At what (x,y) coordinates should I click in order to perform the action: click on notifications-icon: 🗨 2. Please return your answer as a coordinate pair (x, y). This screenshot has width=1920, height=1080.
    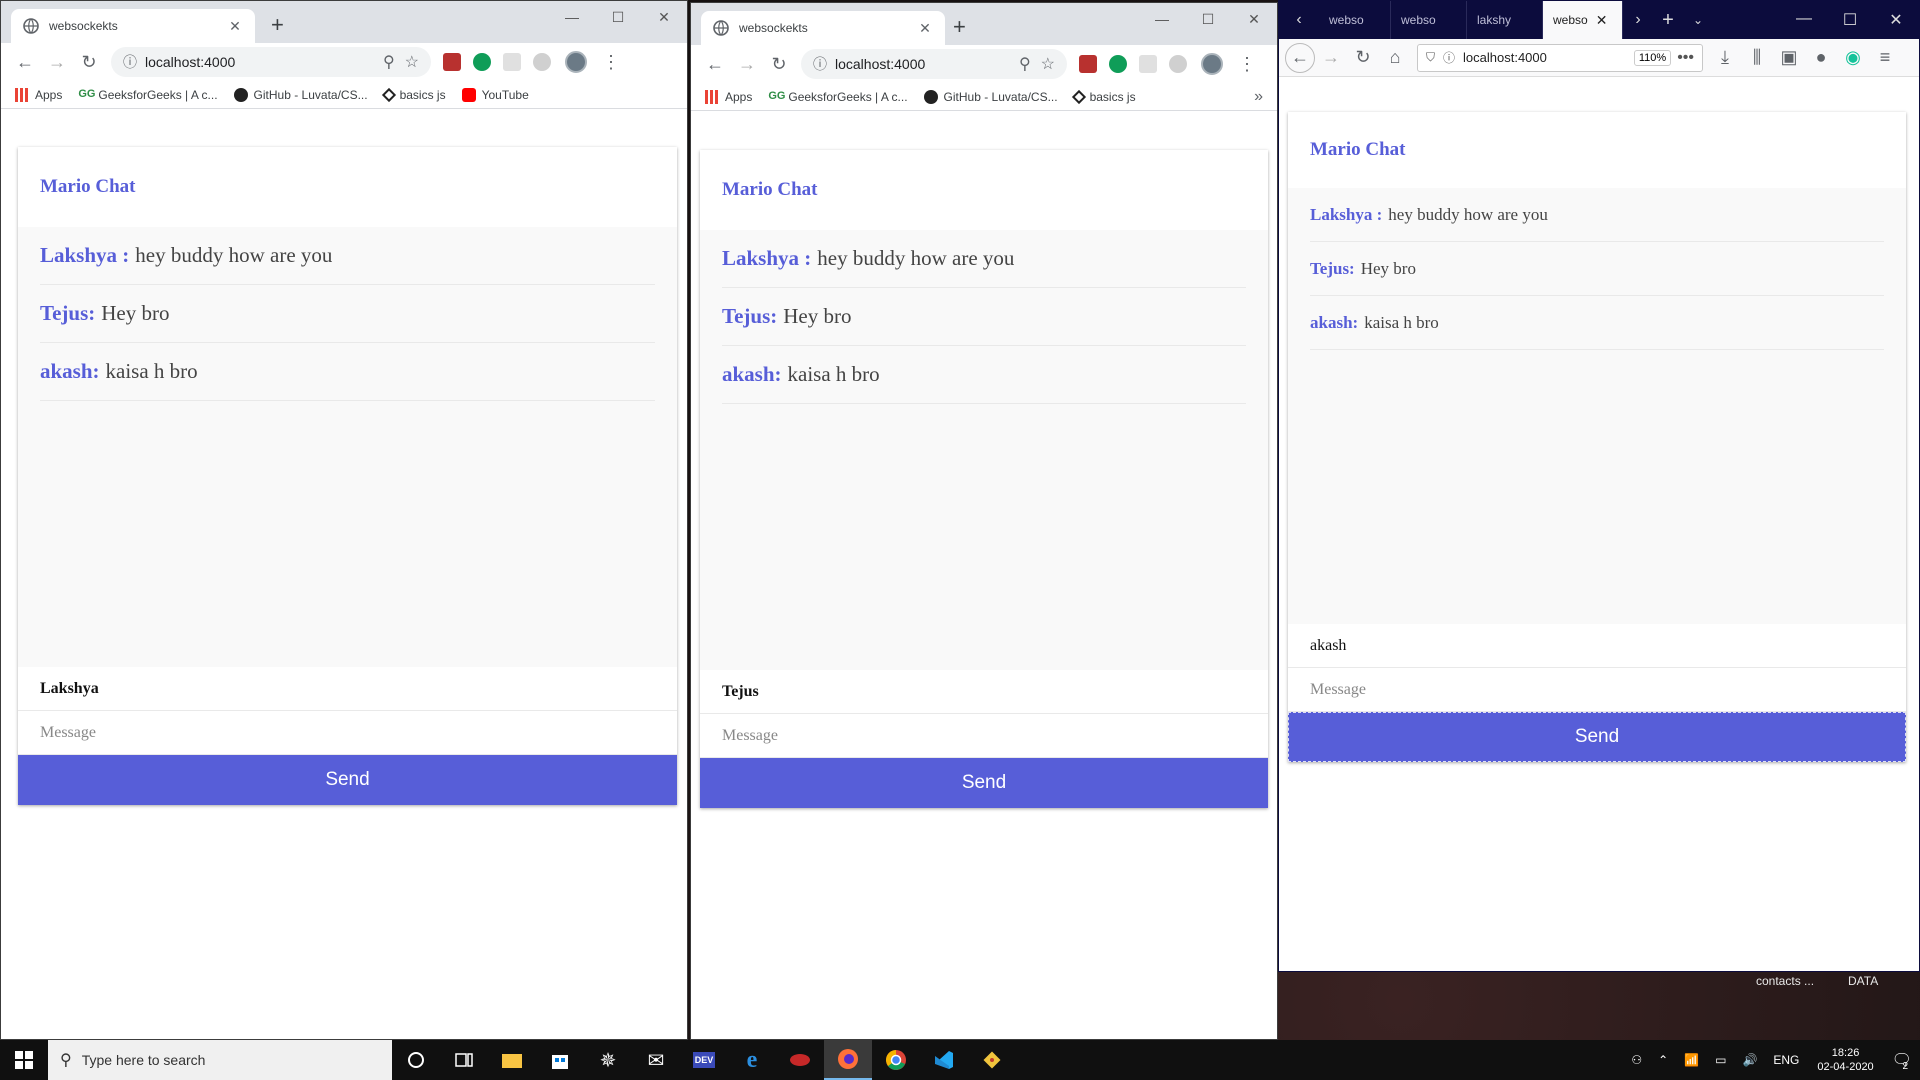
    Looking at the image, I should click on (1902, 1061).